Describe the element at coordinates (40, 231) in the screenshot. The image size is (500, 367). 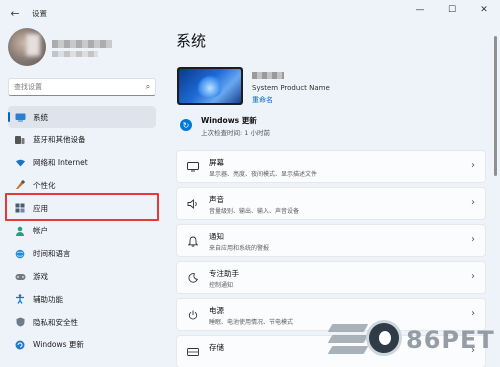
I see `sidebar-item-label: 帐户` at that location.